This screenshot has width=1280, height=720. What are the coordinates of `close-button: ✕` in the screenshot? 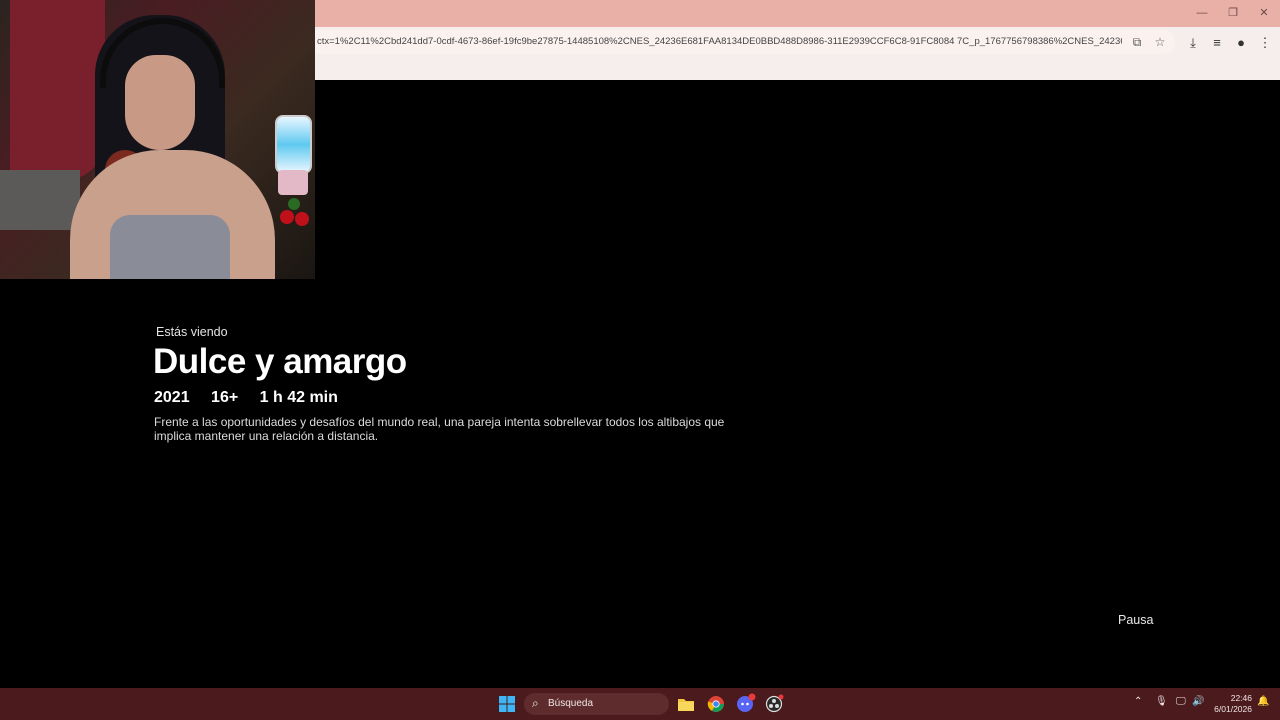 It's located at (1264, 13).